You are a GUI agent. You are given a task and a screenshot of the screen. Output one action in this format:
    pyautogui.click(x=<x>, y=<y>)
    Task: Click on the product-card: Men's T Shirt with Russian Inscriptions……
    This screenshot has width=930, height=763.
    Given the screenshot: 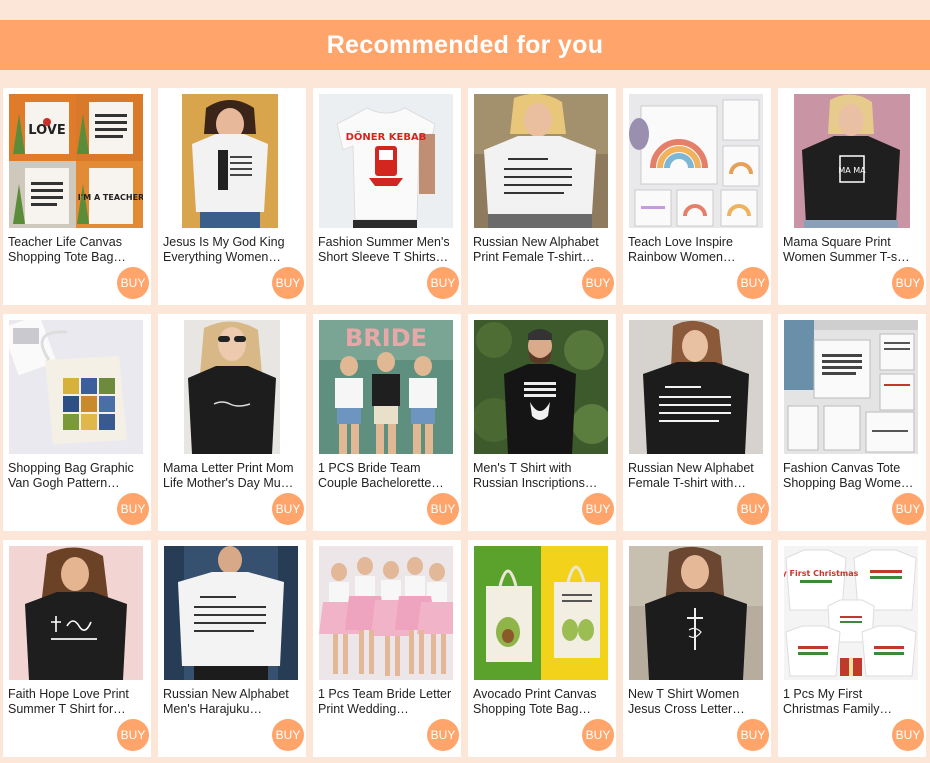 What is the action you would take?
    pyautogui.click(x=542, y=422)
    